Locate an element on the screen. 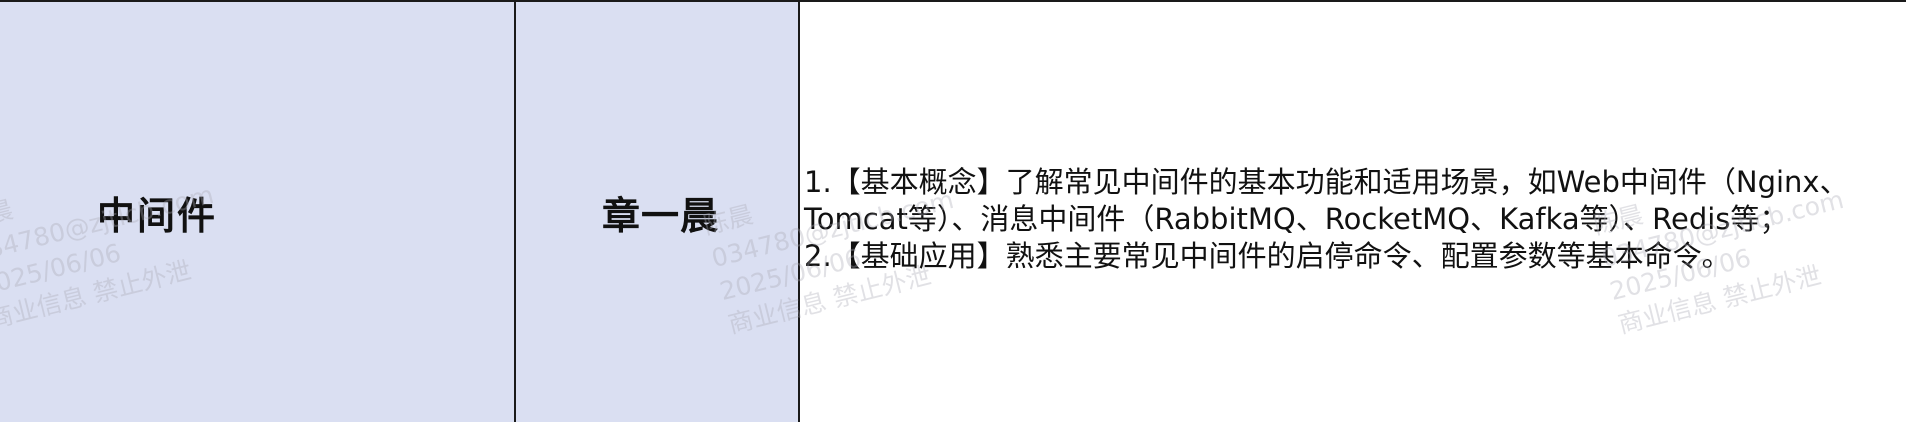  category-label: 中间件 is located at coordinates (157, 215).